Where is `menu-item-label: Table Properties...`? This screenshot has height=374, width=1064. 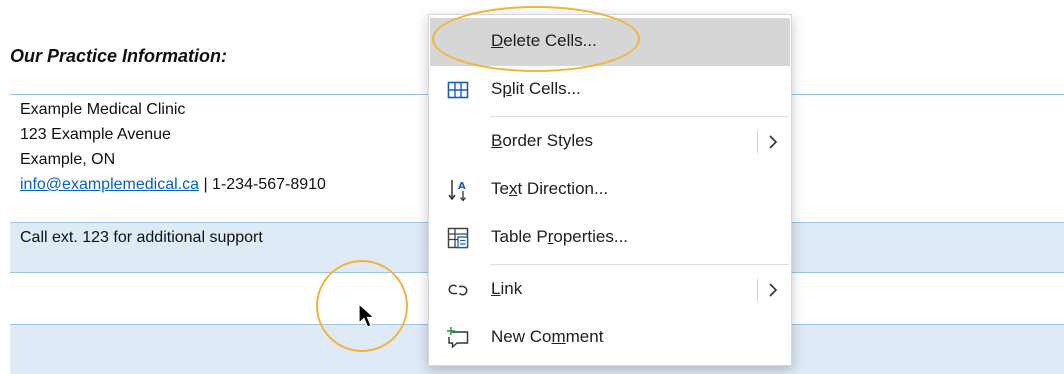
menu-item-label: Table Properties... is located at coordinates (560, 236).